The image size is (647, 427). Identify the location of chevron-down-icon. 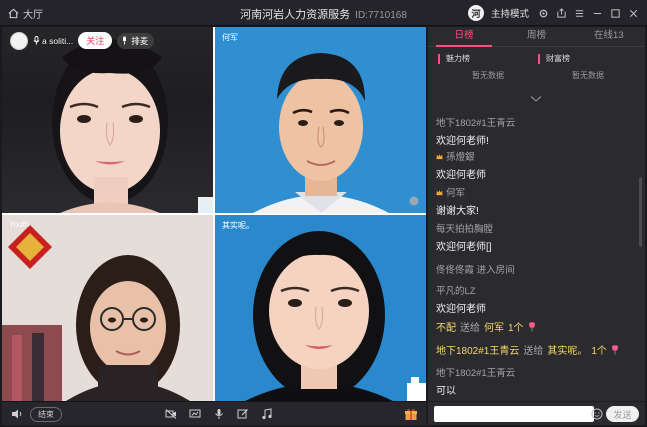
(536, 99).